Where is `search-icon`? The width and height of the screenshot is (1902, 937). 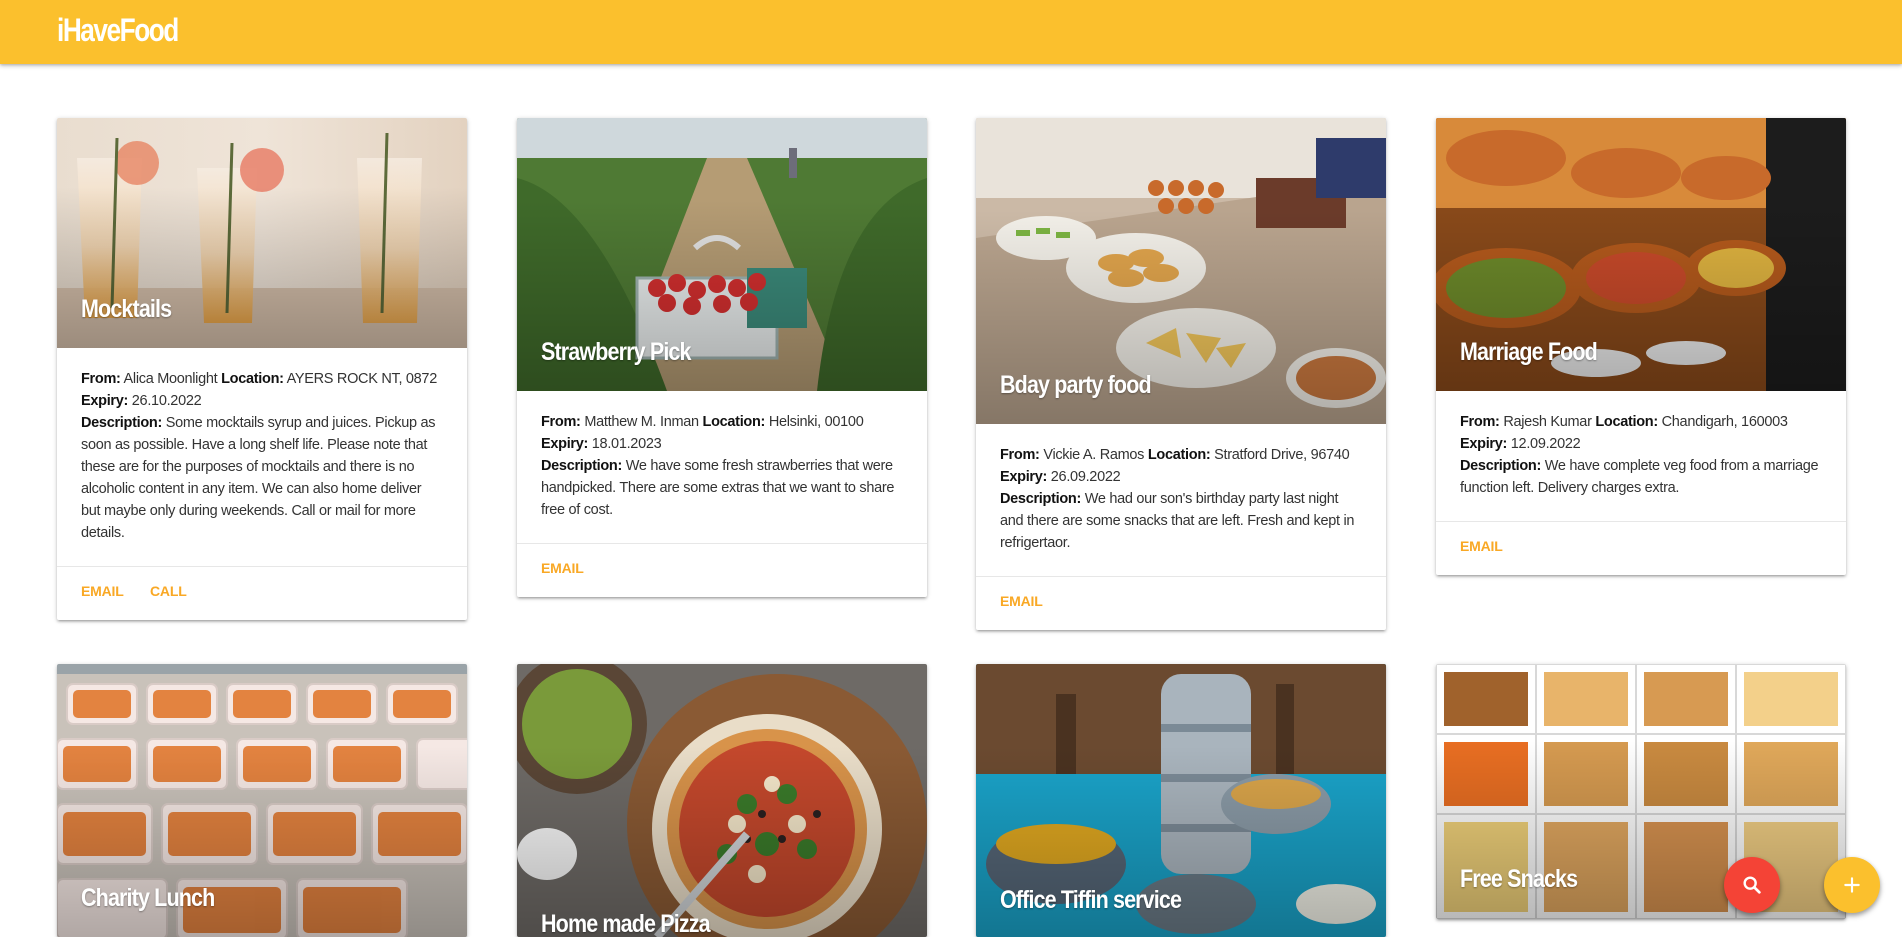 search-icon is located at coordinates (1752, 885).